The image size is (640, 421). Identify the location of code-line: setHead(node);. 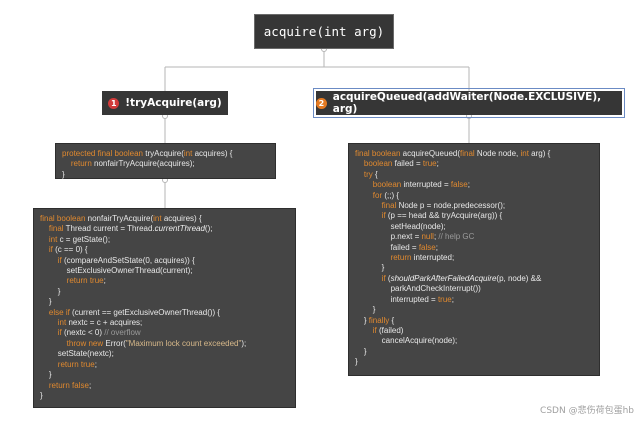
(400, 226).